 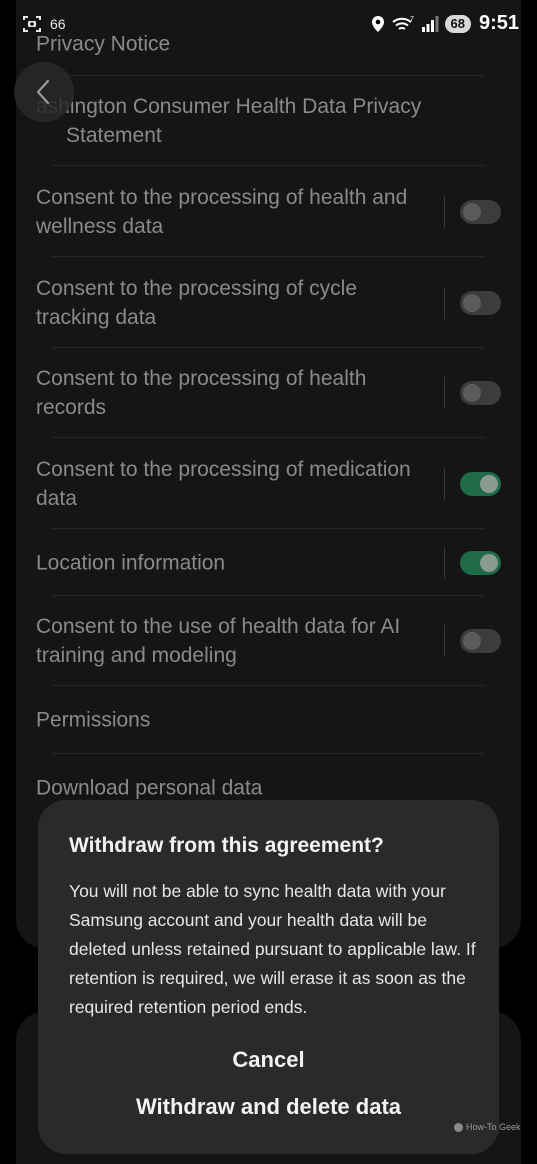 I want to click on cycle-tracking-toggle, so click(x=480, y=302).